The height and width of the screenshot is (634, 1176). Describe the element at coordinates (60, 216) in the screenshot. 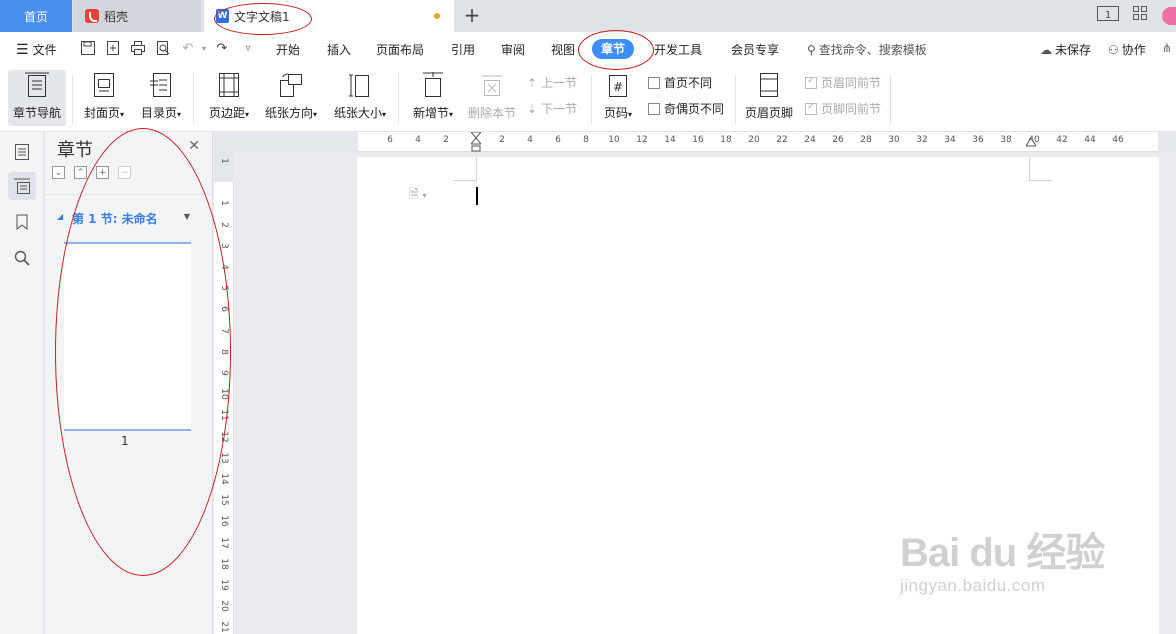

I see `expand-triangle-icon: ◢` at that location.